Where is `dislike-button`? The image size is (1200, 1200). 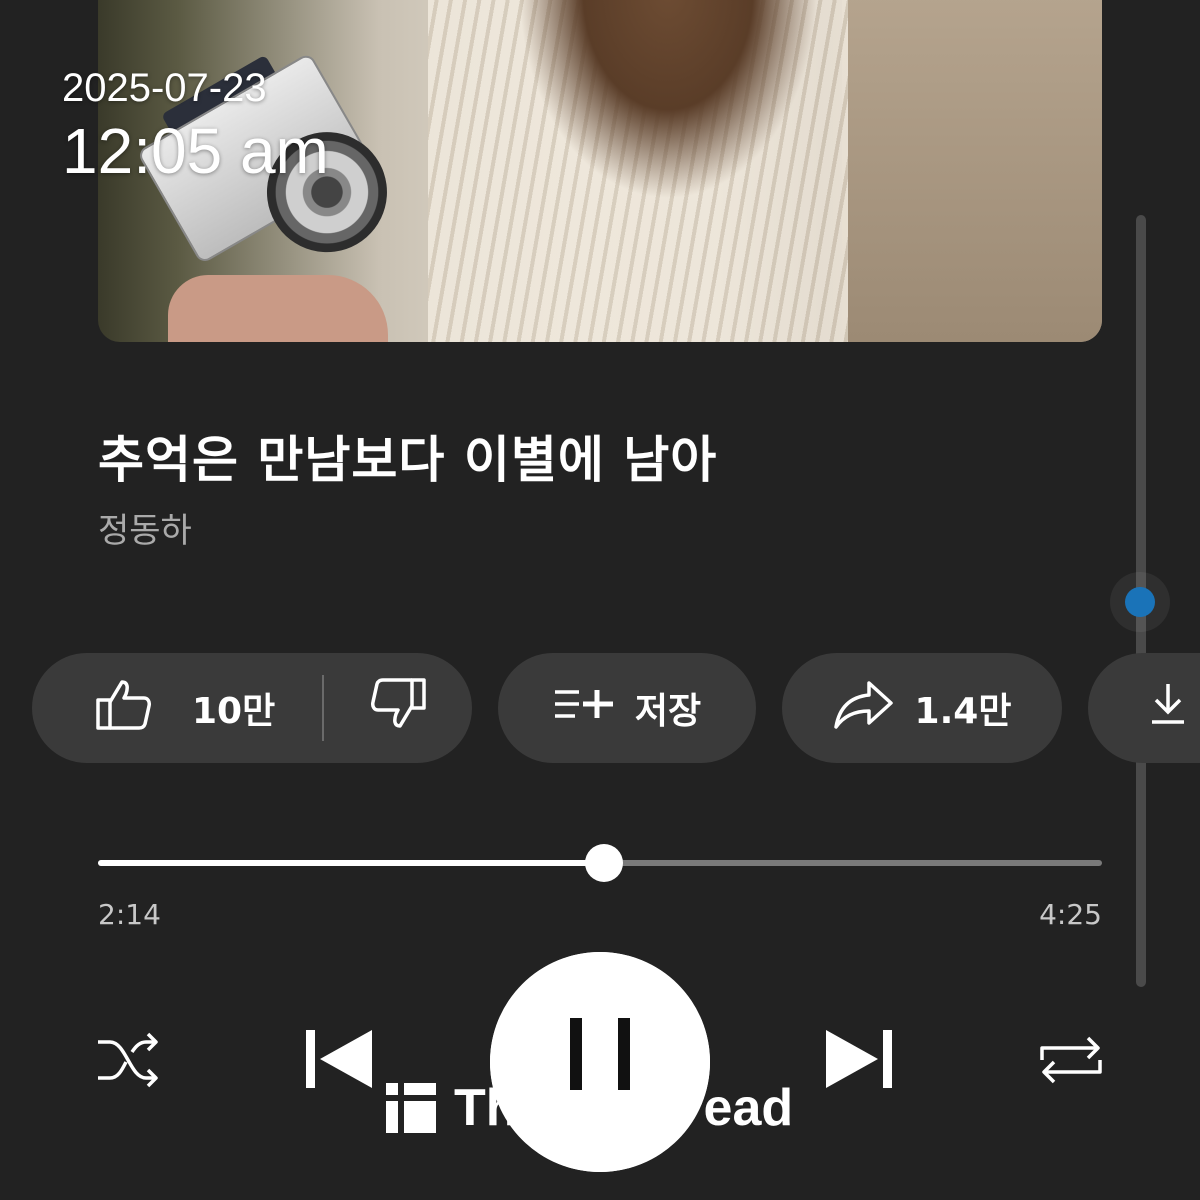
dislike-button is located at coordinates (375, 708).